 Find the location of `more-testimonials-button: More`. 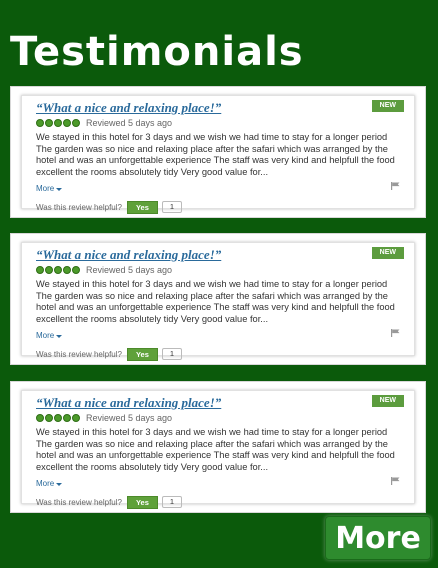

more-testimonials-button: More is located at coordinates (378, 538).